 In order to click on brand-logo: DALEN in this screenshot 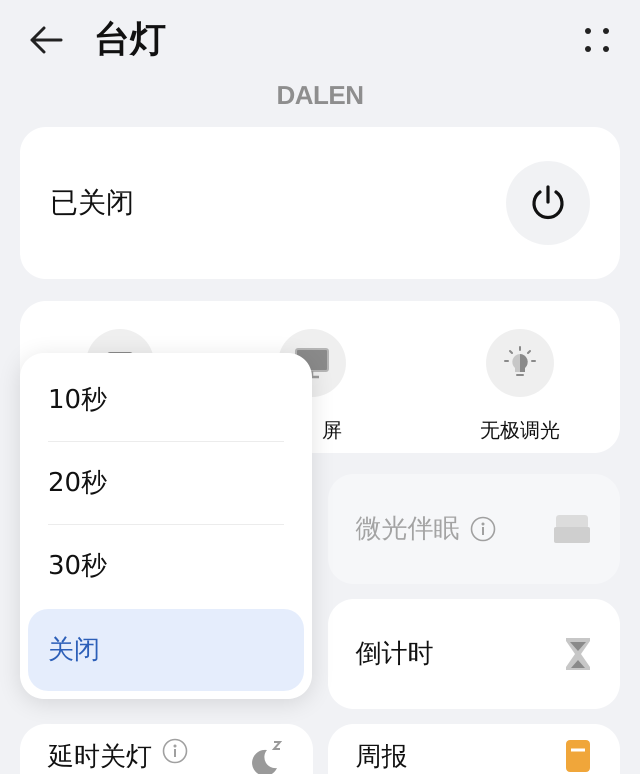, I will do `click(320, 95)`.